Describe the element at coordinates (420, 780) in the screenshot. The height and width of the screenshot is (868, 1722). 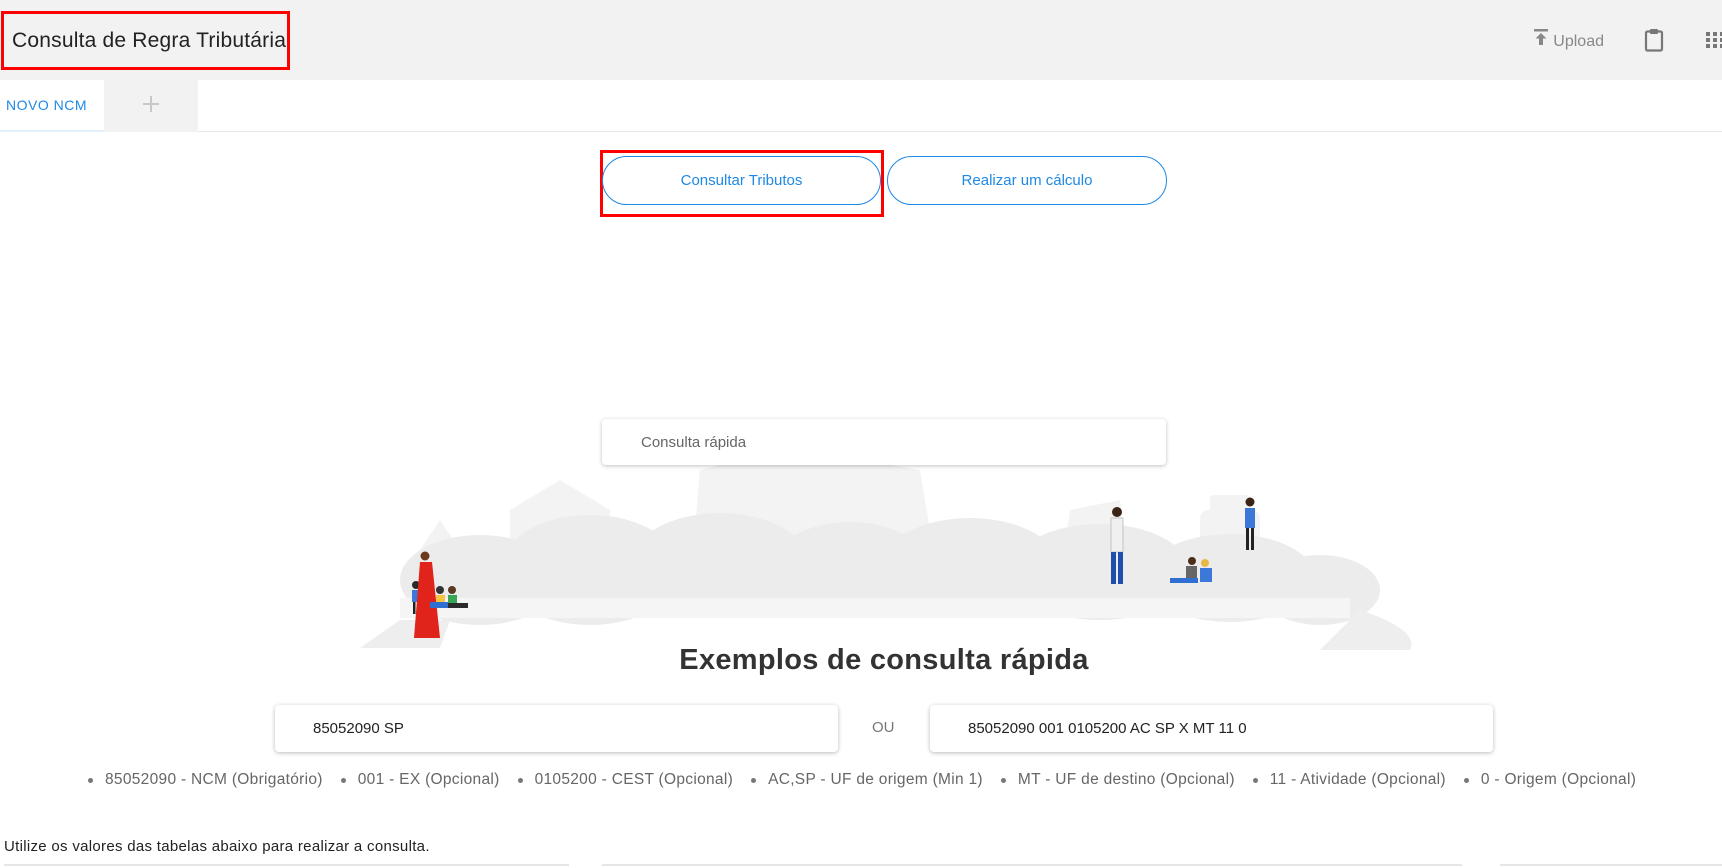
I see `legend-item: 001 - EX (Opcional)` at that location.